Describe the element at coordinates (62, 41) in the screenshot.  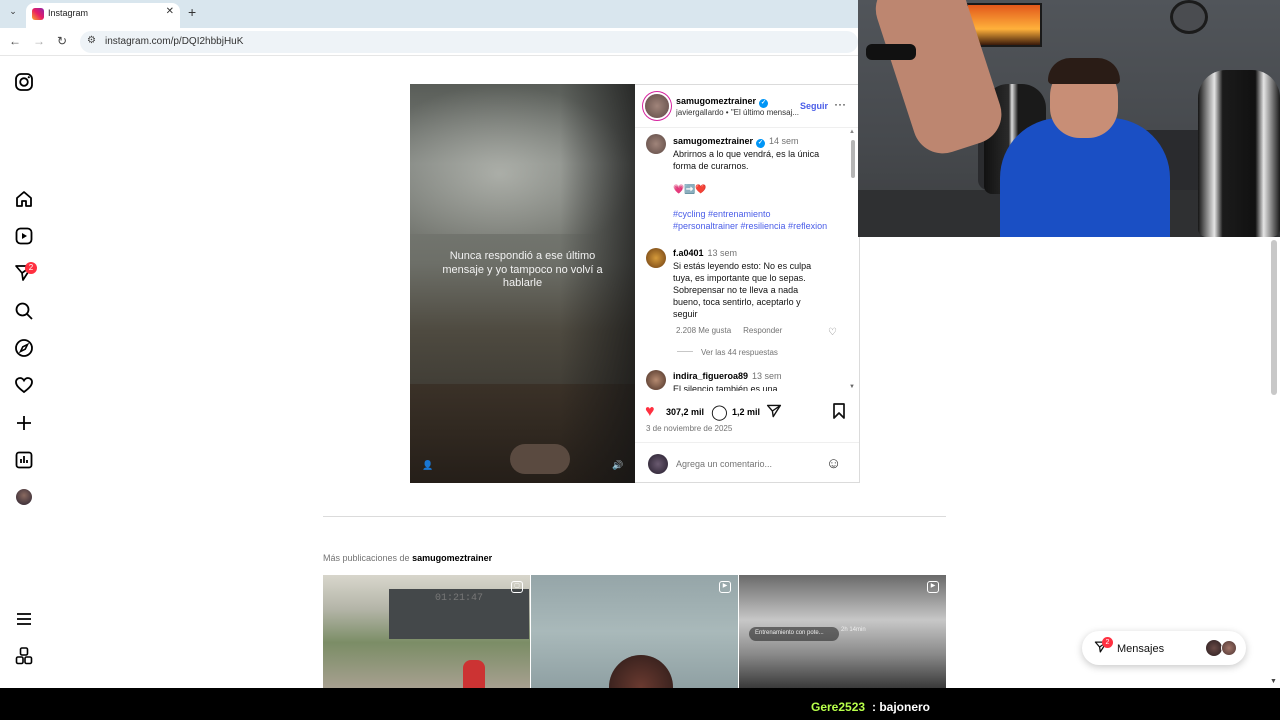
I see `reload-icon: ↻` at that location.